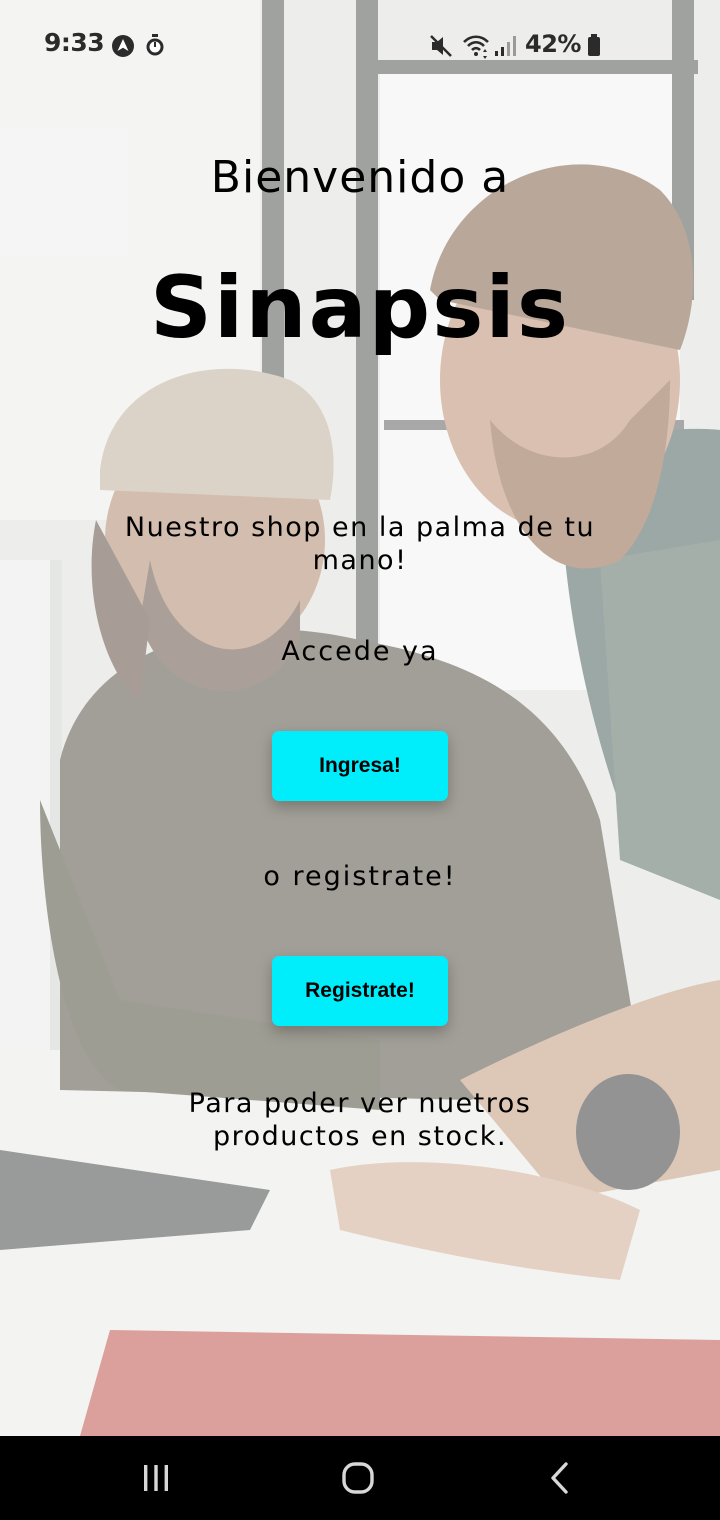 The width and height of the screenshot is (720, 1520). What do you see at coordinates (360, 766) in the screenshot?
I see `login-button: Ingresa!` at bounding box center [360, 766].